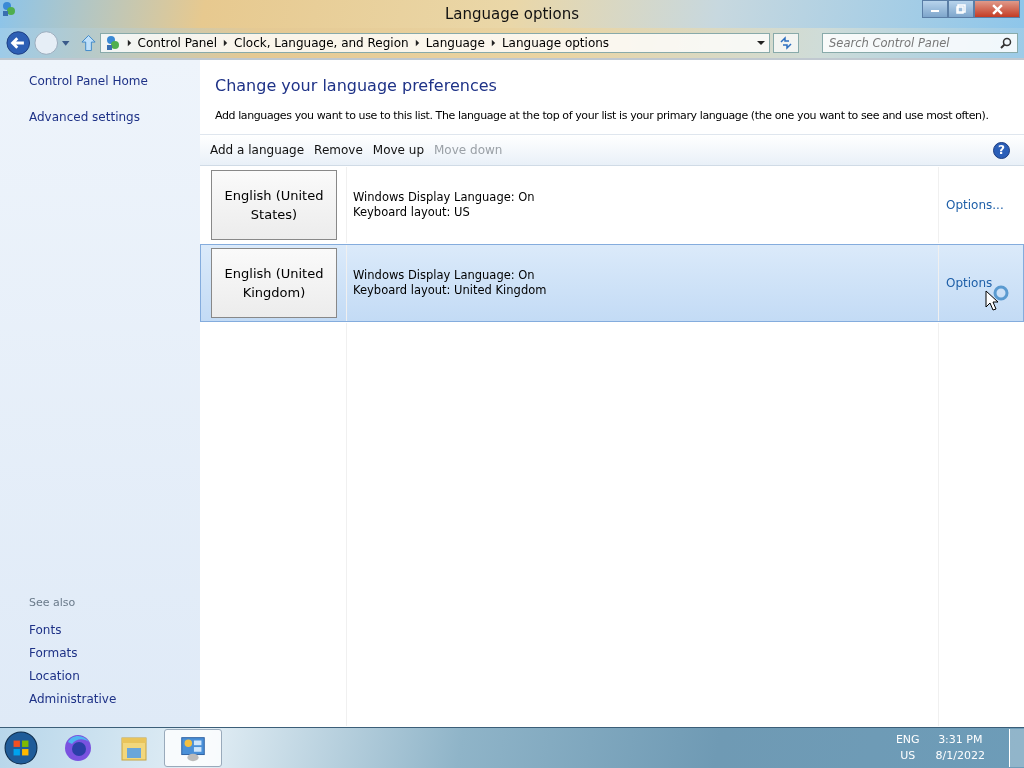  I want to click on see-also-link: Administrative, so click(73, 699).